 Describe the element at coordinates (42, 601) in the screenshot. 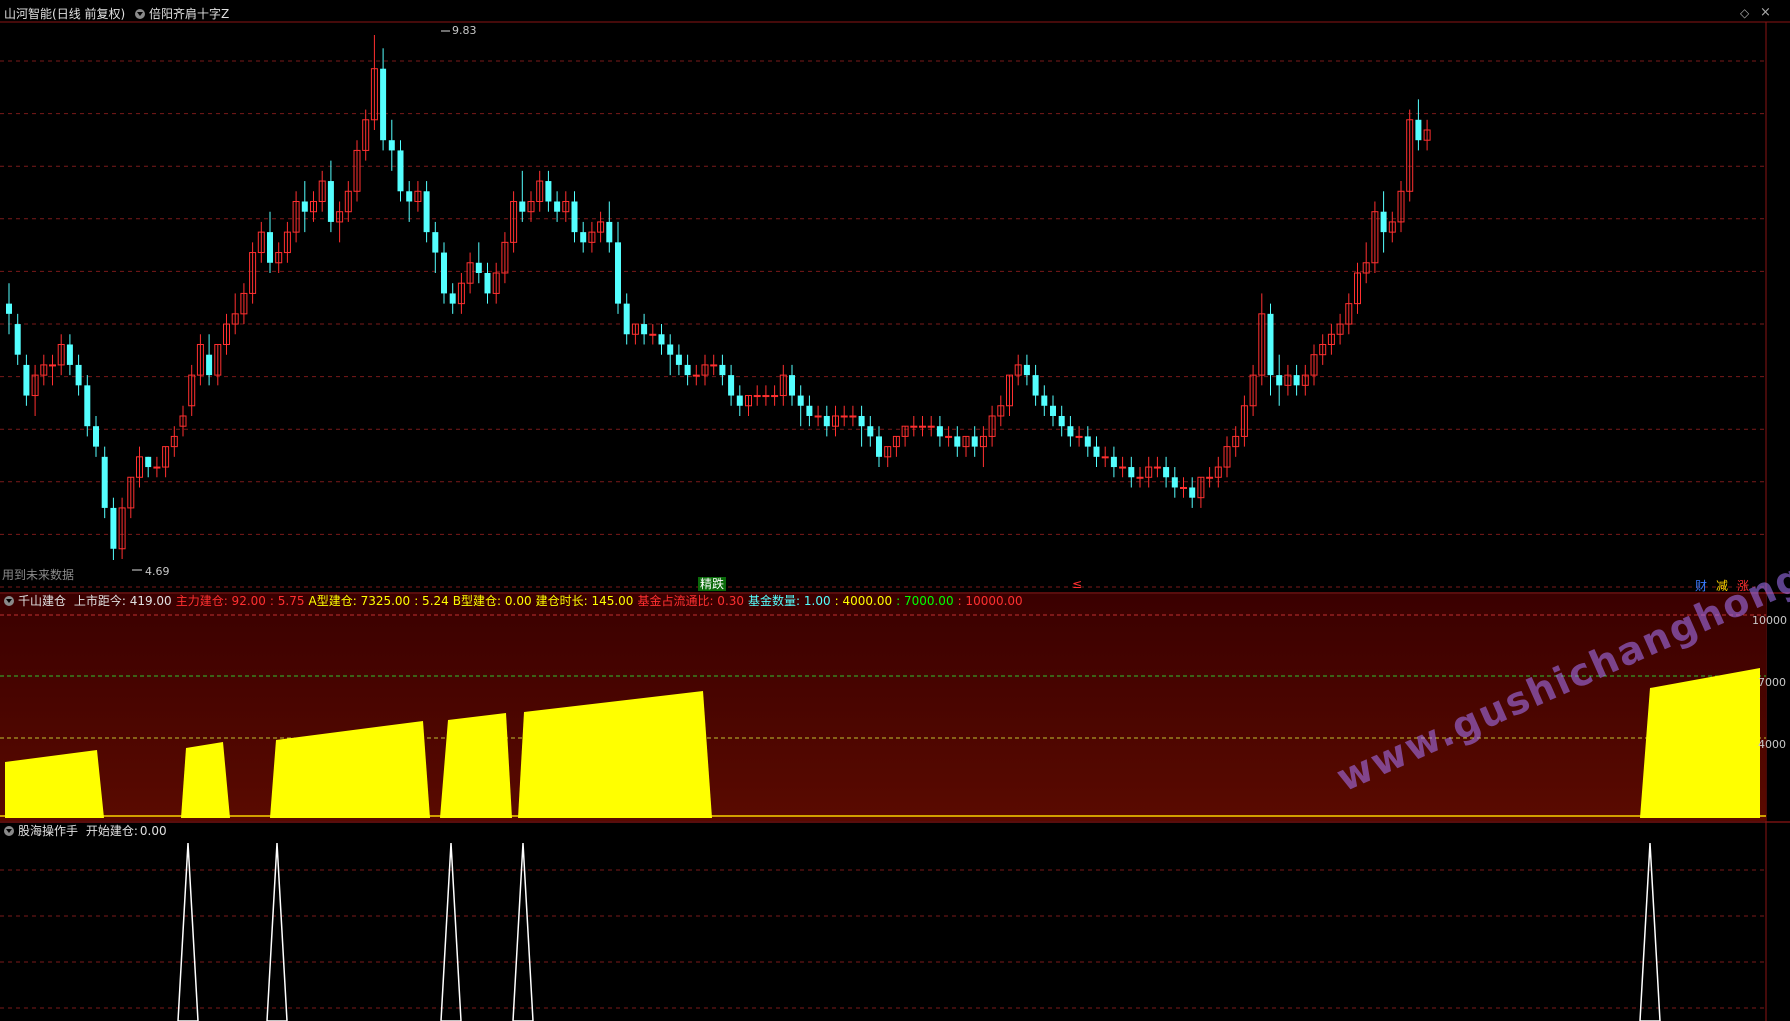

I see `indicator1-name: 千山建仓` at that location.